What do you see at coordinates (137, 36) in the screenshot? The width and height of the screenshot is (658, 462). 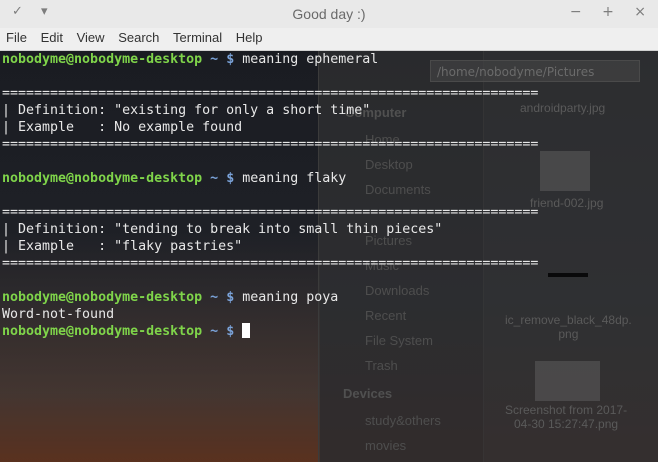 I see `menu-search: Search` at bounding box center [137, 36].